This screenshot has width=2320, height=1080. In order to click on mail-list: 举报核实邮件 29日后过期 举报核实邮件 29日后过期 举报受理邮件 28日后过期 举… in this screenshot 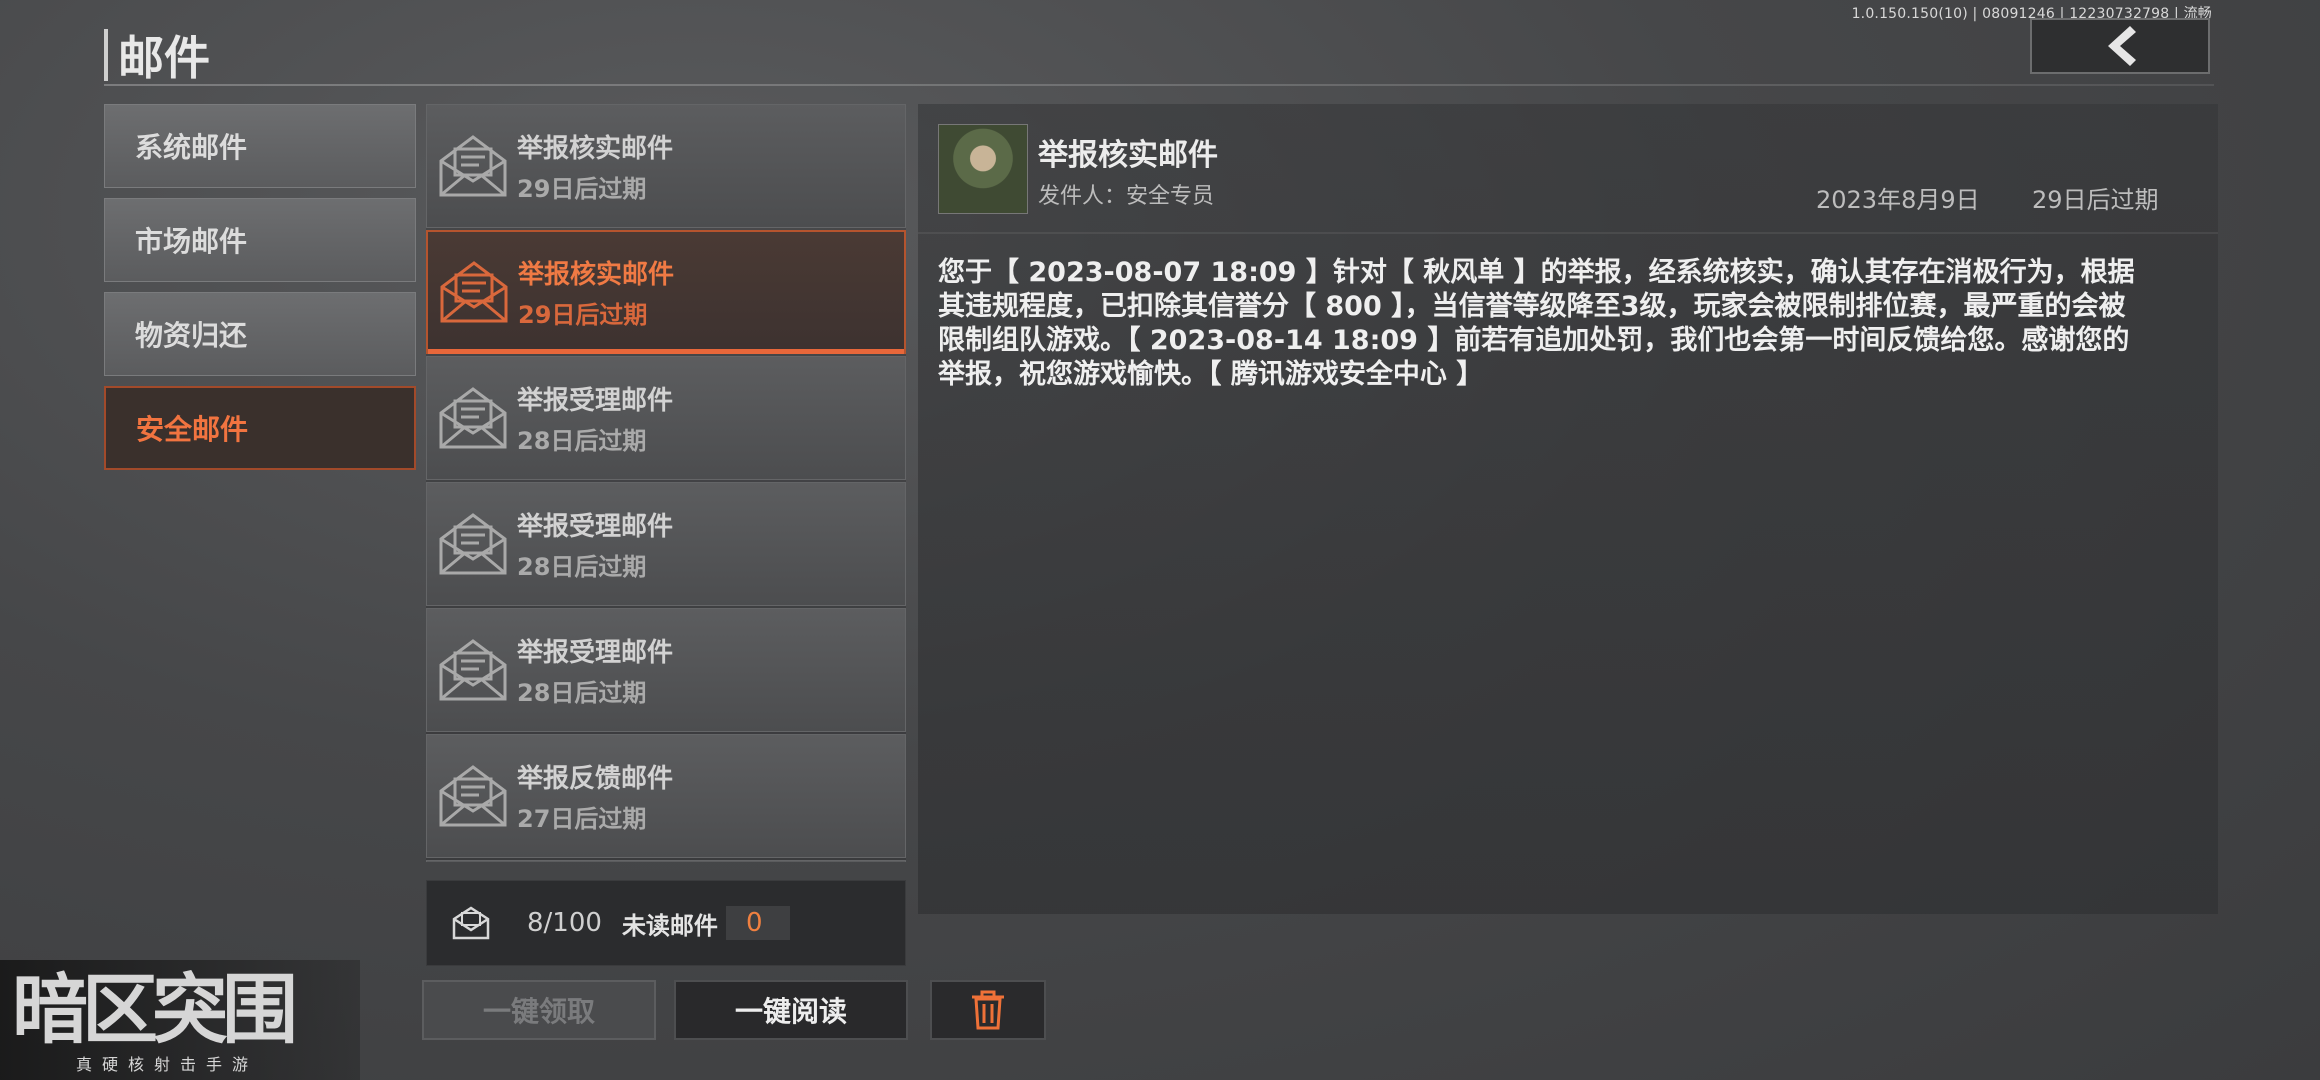, I will do `click(666, 483)`.